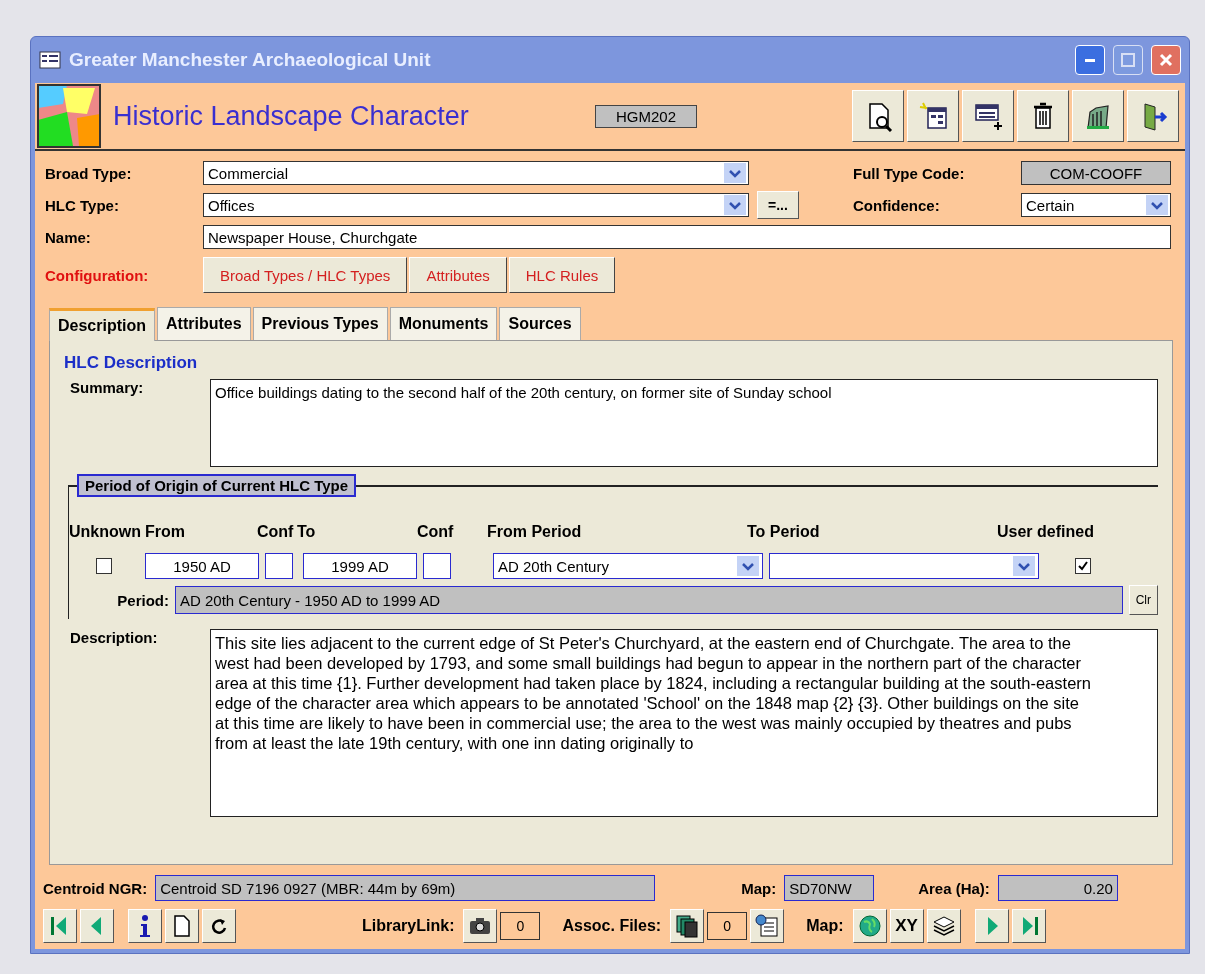  Describe the element at coordinates (443, 323) in the screenshot. I see `tab: Monuments` at that location.